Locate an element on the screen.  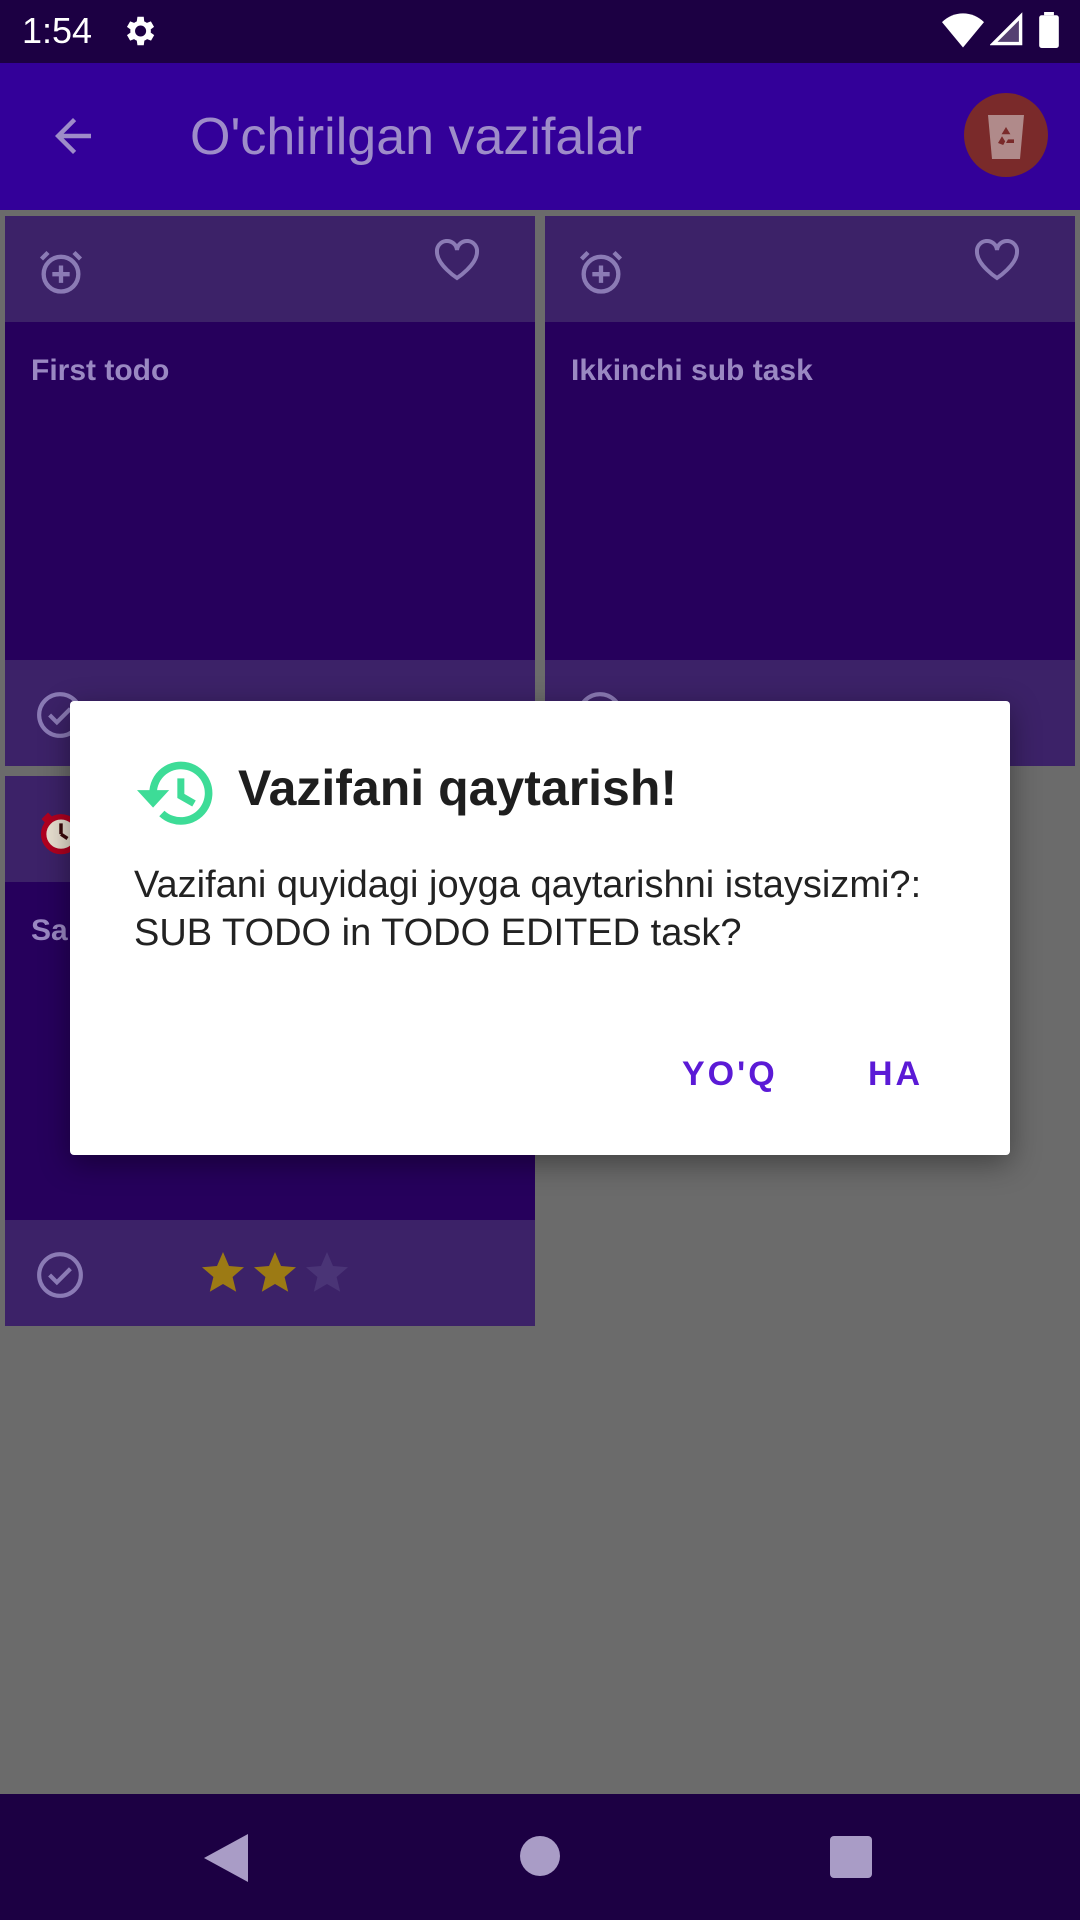
nav-home-icon is located at coordinates (540, 1856).